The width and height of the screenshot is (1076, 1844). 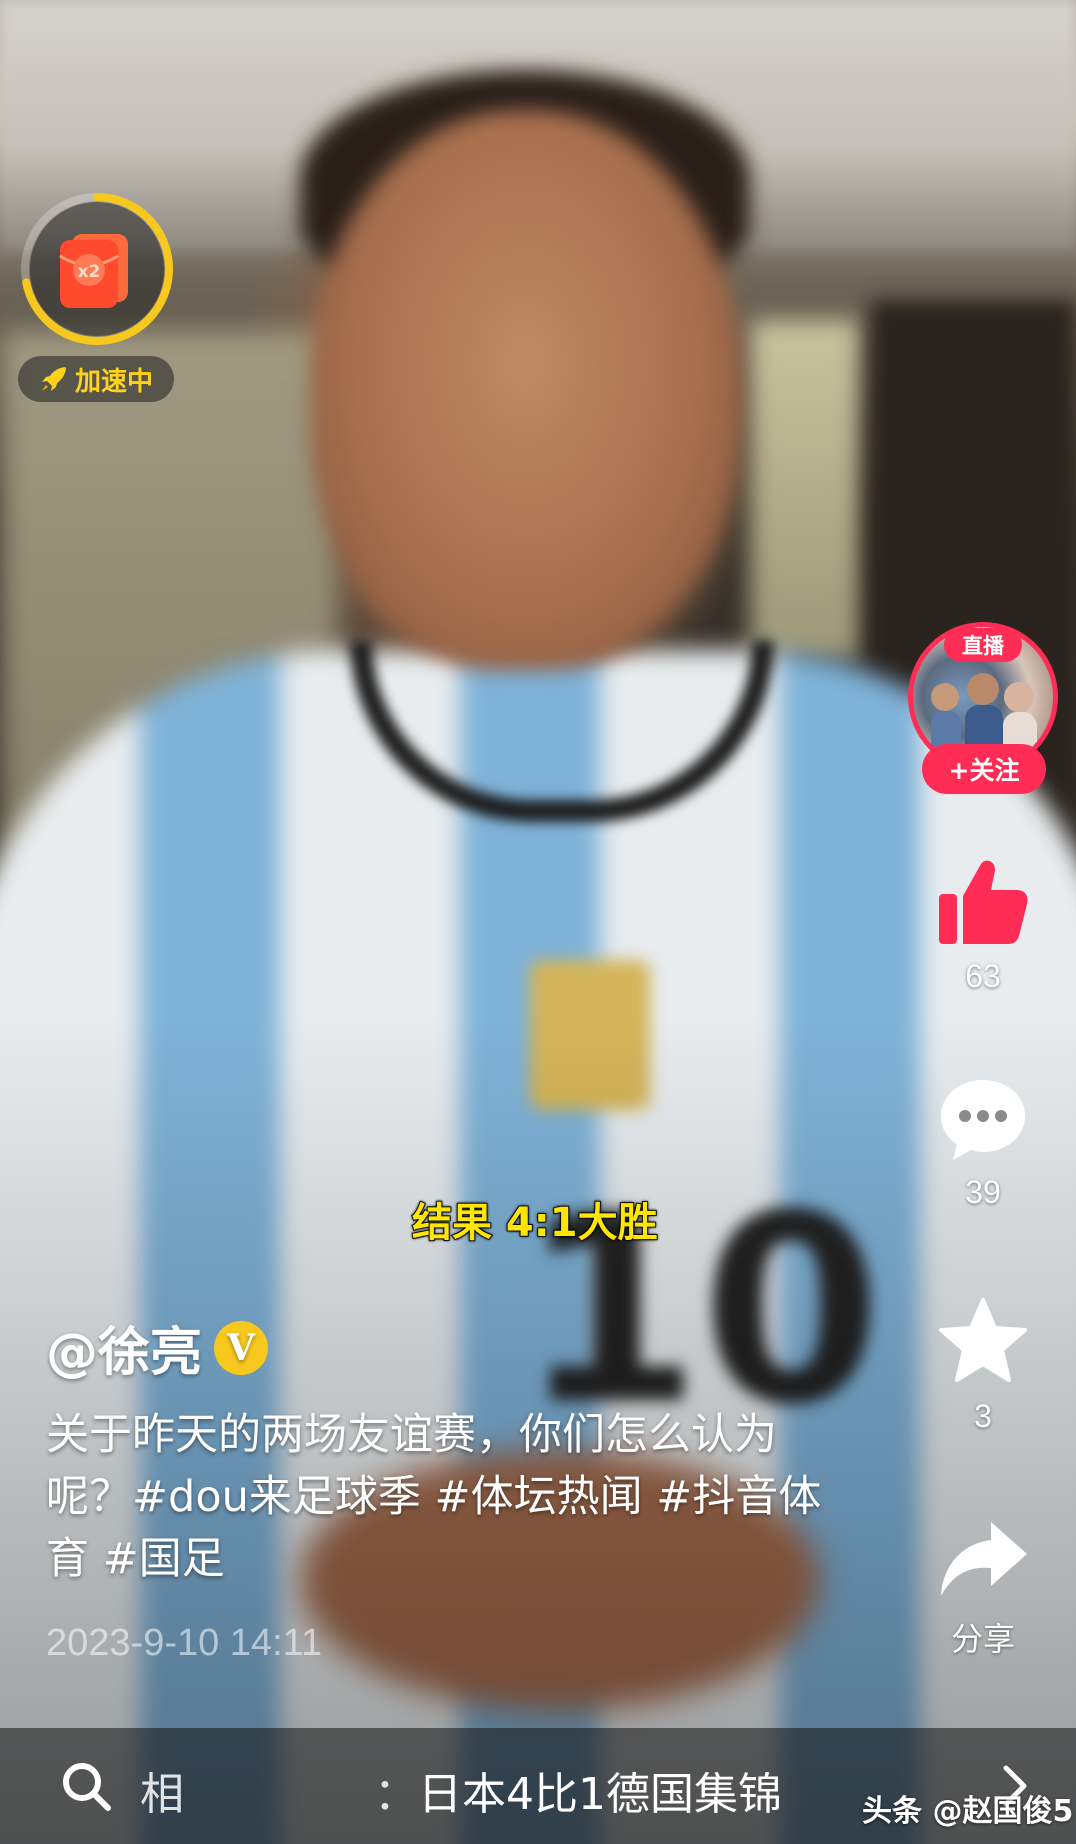 I want to click on related-query: 日本4比1德国集锦, so click(x=600, y=1790).